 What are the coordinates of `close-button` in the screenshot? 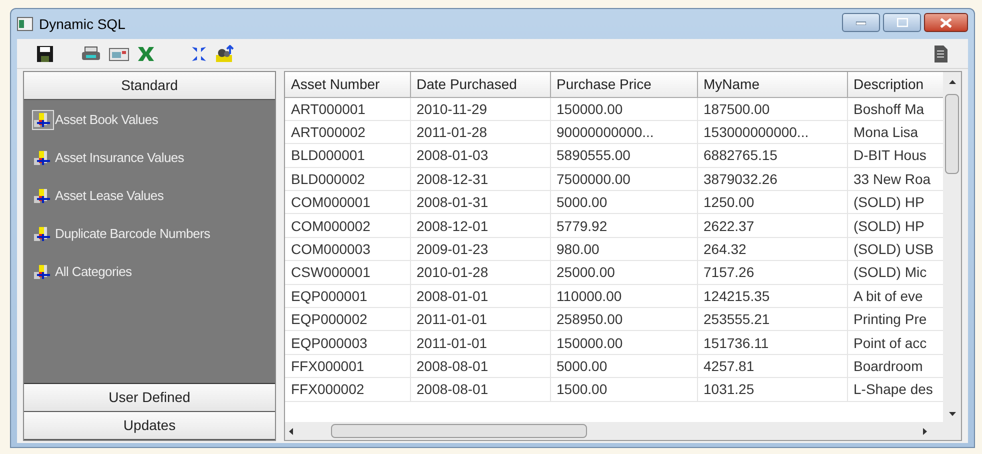 It's located at (946, 22).